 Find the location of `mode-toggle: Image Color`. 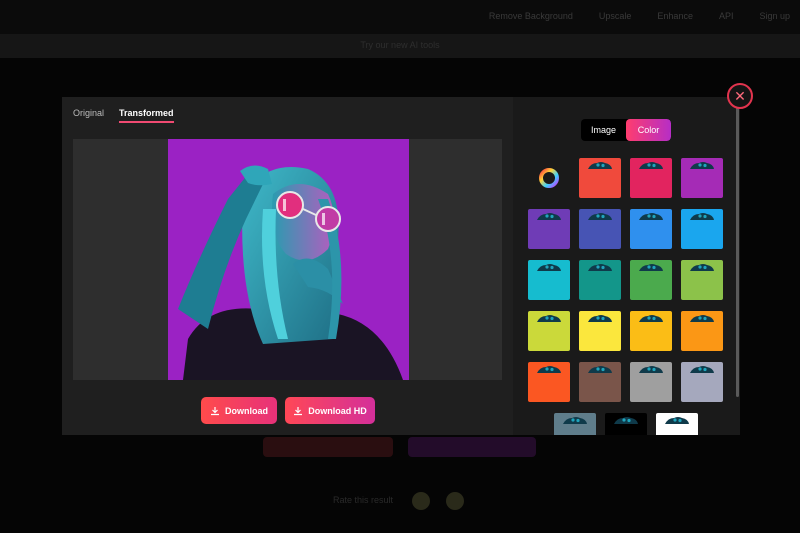

mode-toggle: Image Color is located at coordinates (626, 130).